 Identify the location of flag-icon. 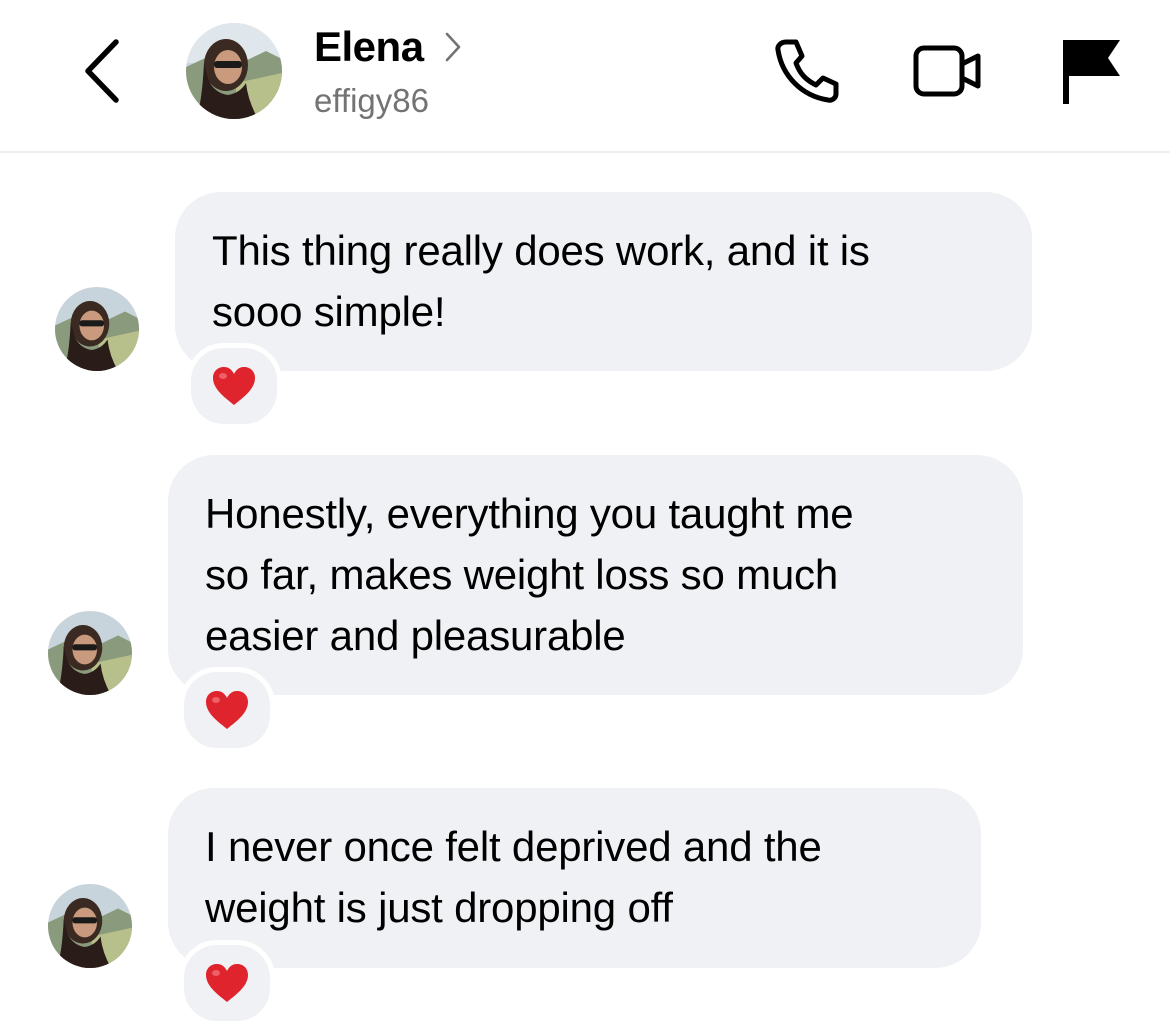
(1091, 72).